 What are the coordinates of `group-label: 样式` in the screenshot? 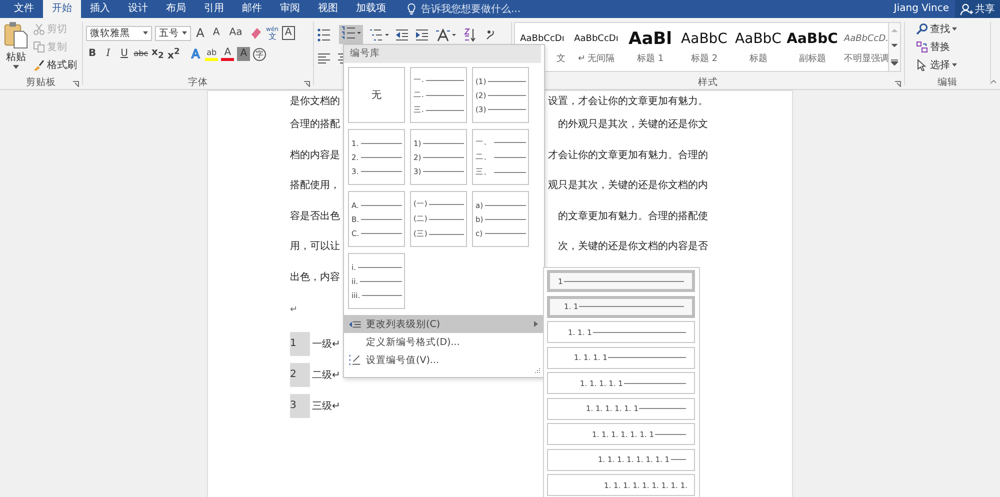 It's located at (708, 82).